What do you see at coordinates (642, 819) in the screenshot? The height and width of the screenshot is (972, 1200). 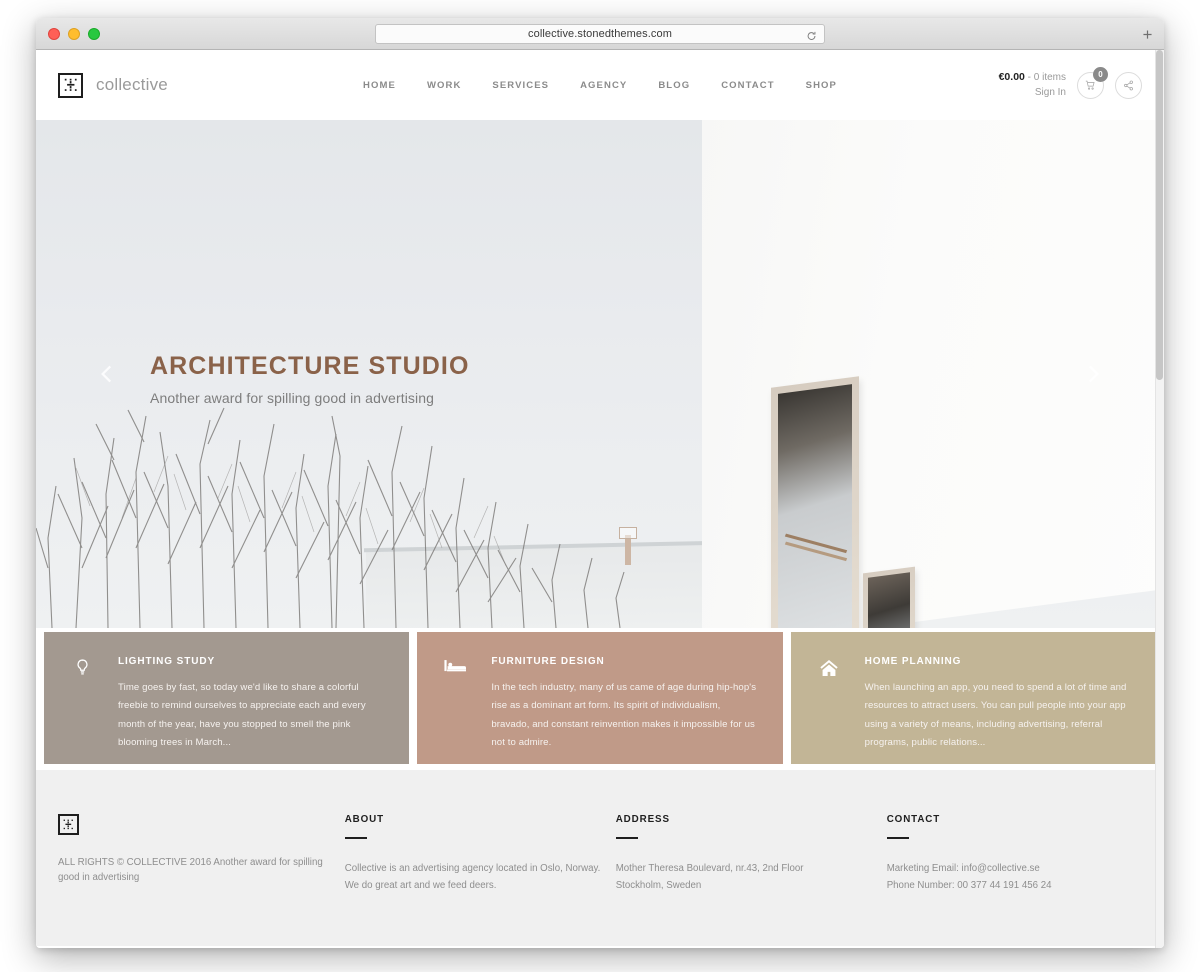 I see `footer-address-heading: ADDRESS` at bounding box center [642, 819].